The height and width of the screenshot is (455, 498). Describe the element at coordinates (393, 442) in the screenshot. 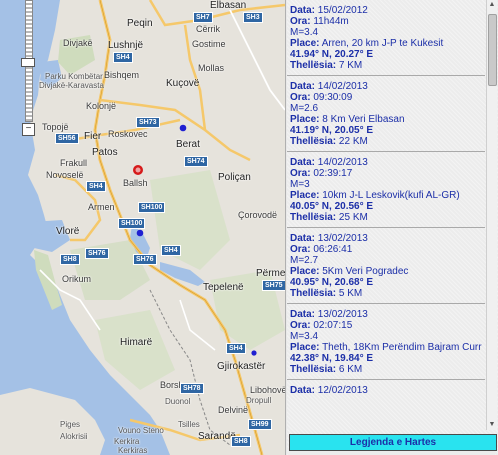

I see `legend-button: Legjenda e Hartes` at that location.